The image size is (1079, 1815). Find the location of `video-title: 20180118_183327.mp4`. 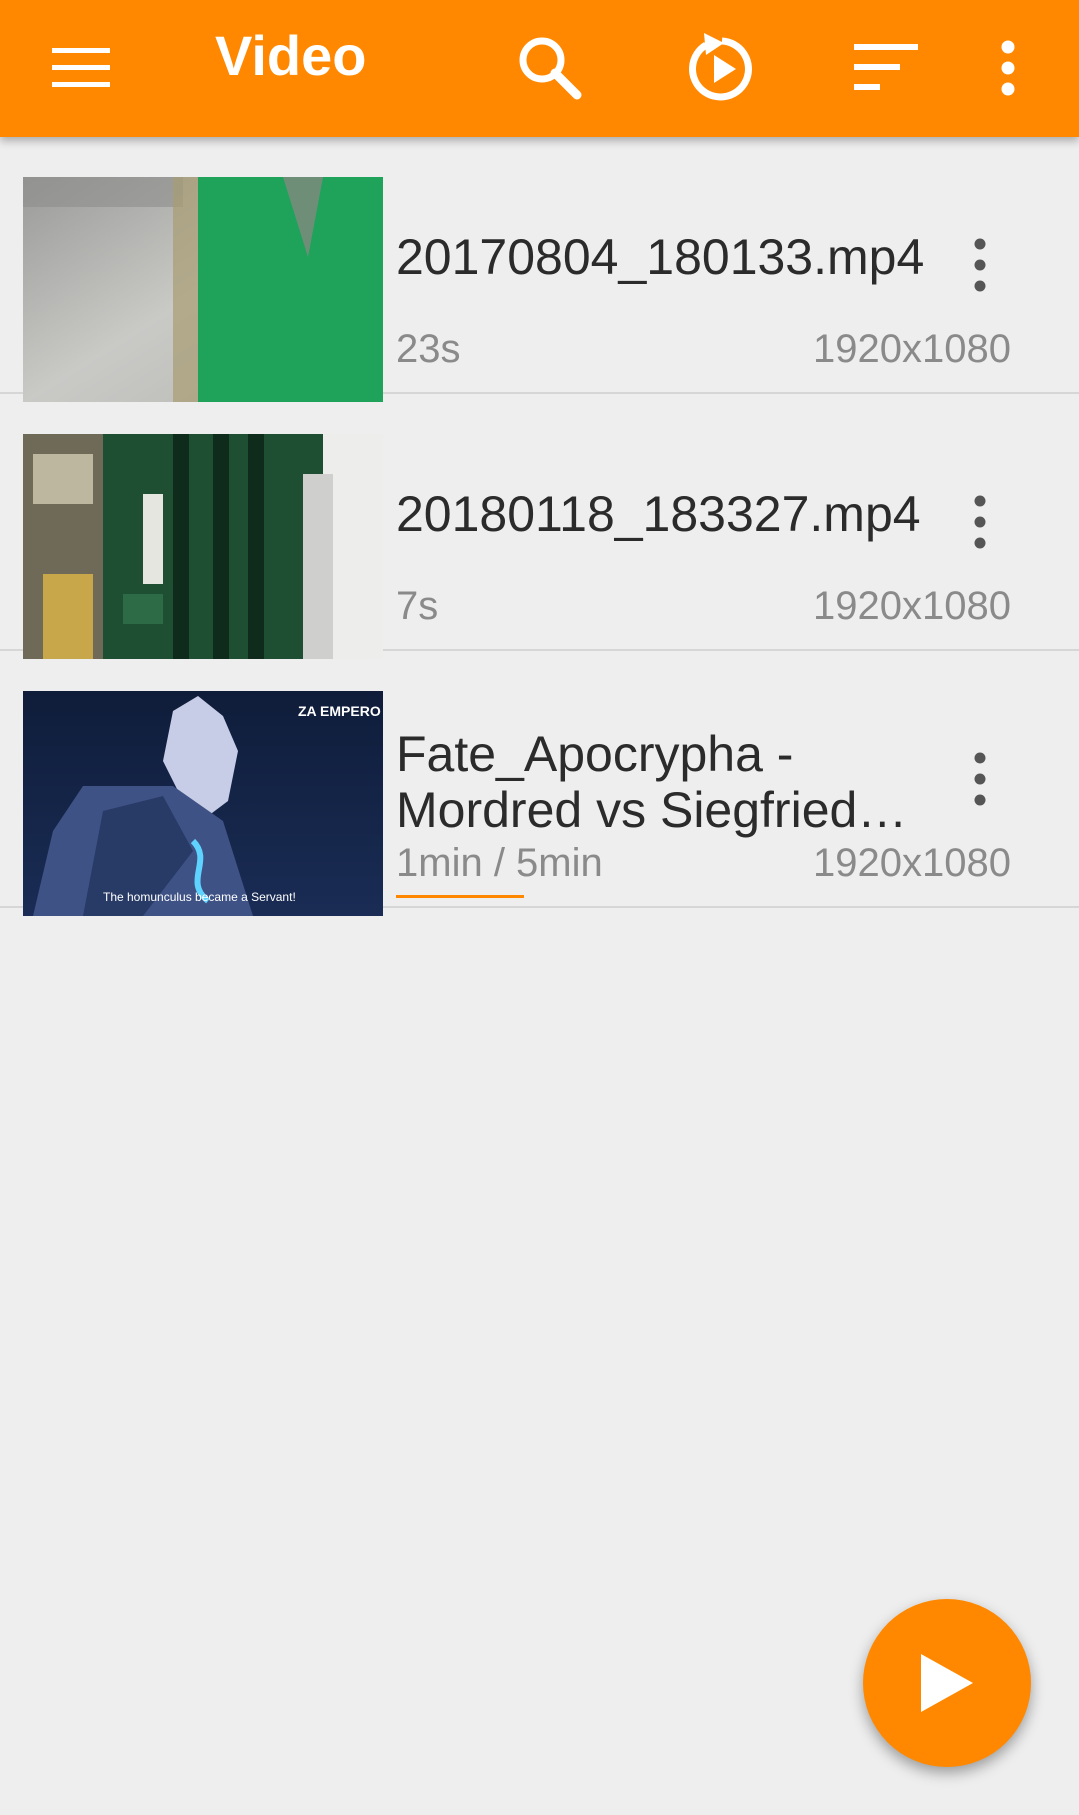

video-title: 20180118_183327.mp4 is located at coordinates (658, 514).